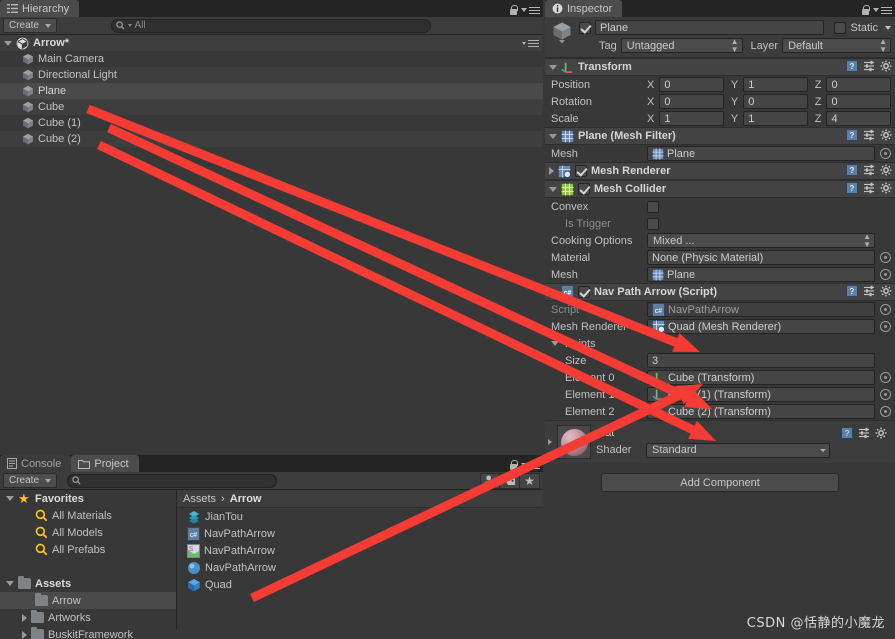  What do you see at coordinates (88, 600) in the screenshot?
I see `project-tree-item-arrow: Arrow` at bounding box center [88, 600].